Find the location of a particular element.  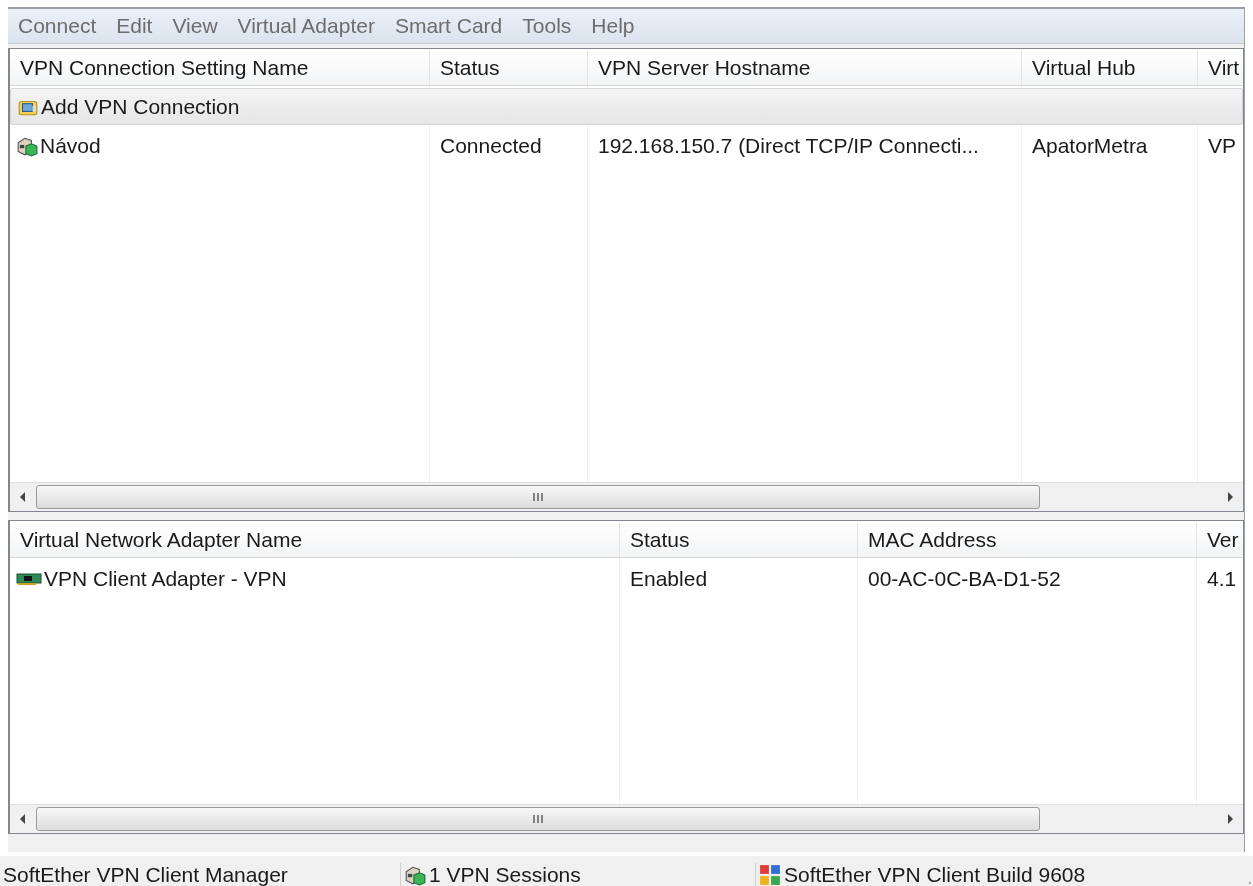

column-header: MAC Address is located at coordinates (1027, 540).